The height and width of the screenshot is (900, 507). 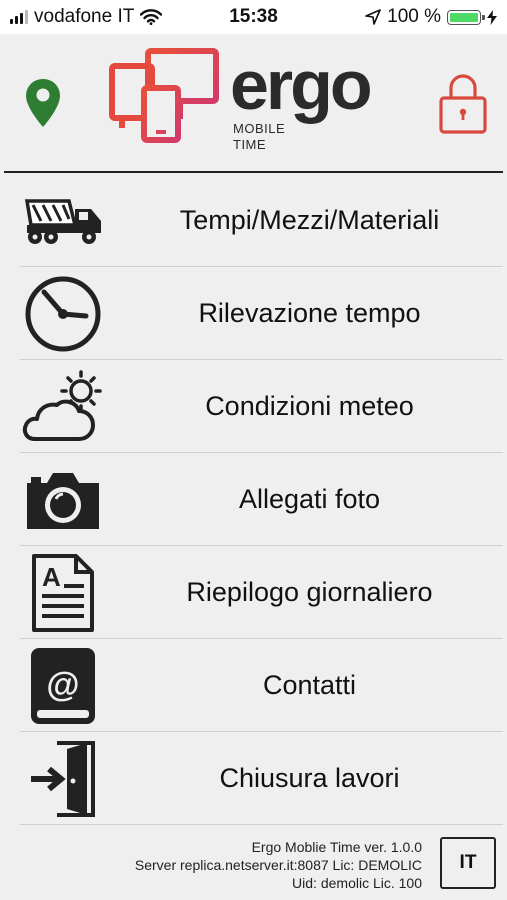 I want to click on status-bar-right: 100 %, so click(x=431, y=17).